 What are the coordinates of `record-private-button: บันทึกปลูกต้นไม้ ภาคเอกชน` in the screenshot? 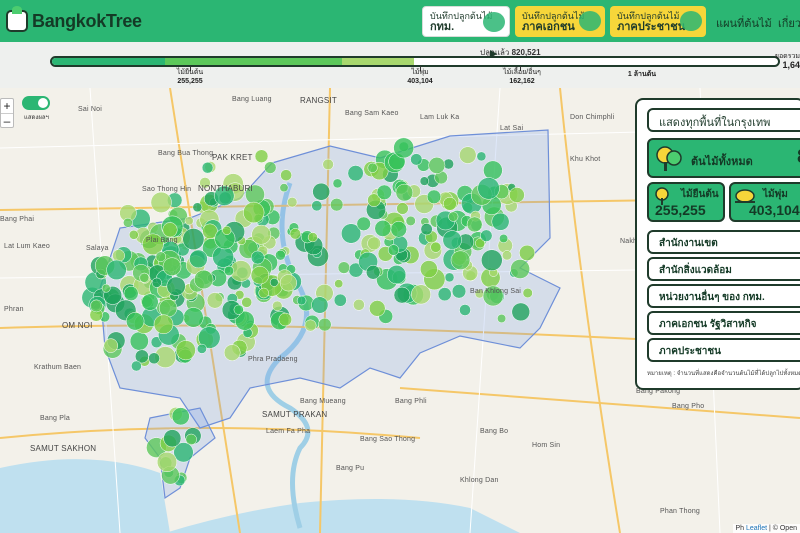 It's located at (560, 21).